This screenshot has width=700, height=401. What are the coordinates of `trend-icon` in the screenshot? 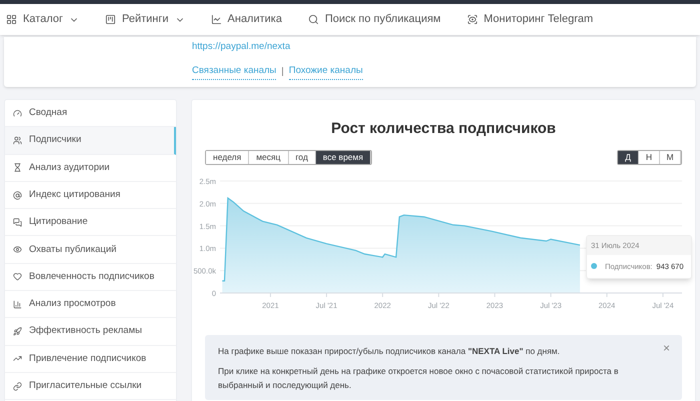 It's located at (17, 359).